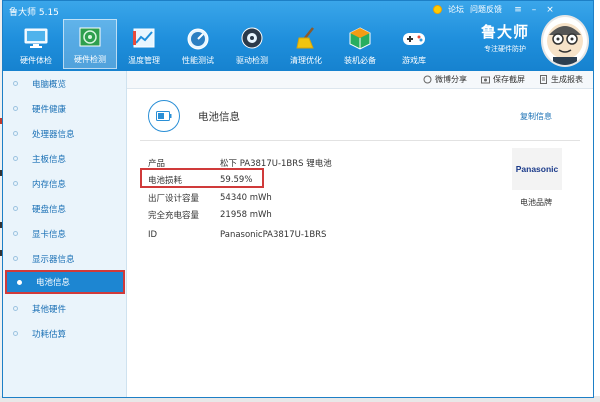  I want to click on screenshot-button: 保存截屏, so click(503, 79).